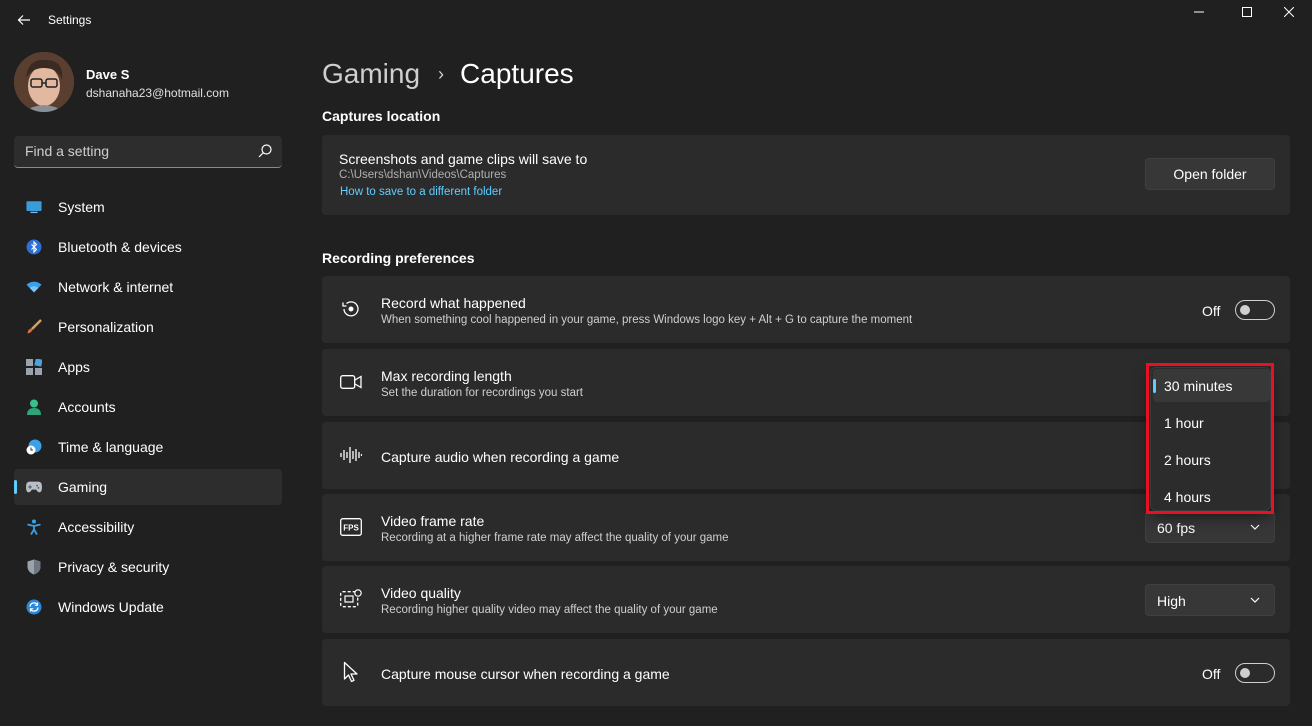  What do you see at coordinates (371, 74) in the screenshot?
I see `breadcrumb-gaming: Gaming` at bounding box center [371, 74].